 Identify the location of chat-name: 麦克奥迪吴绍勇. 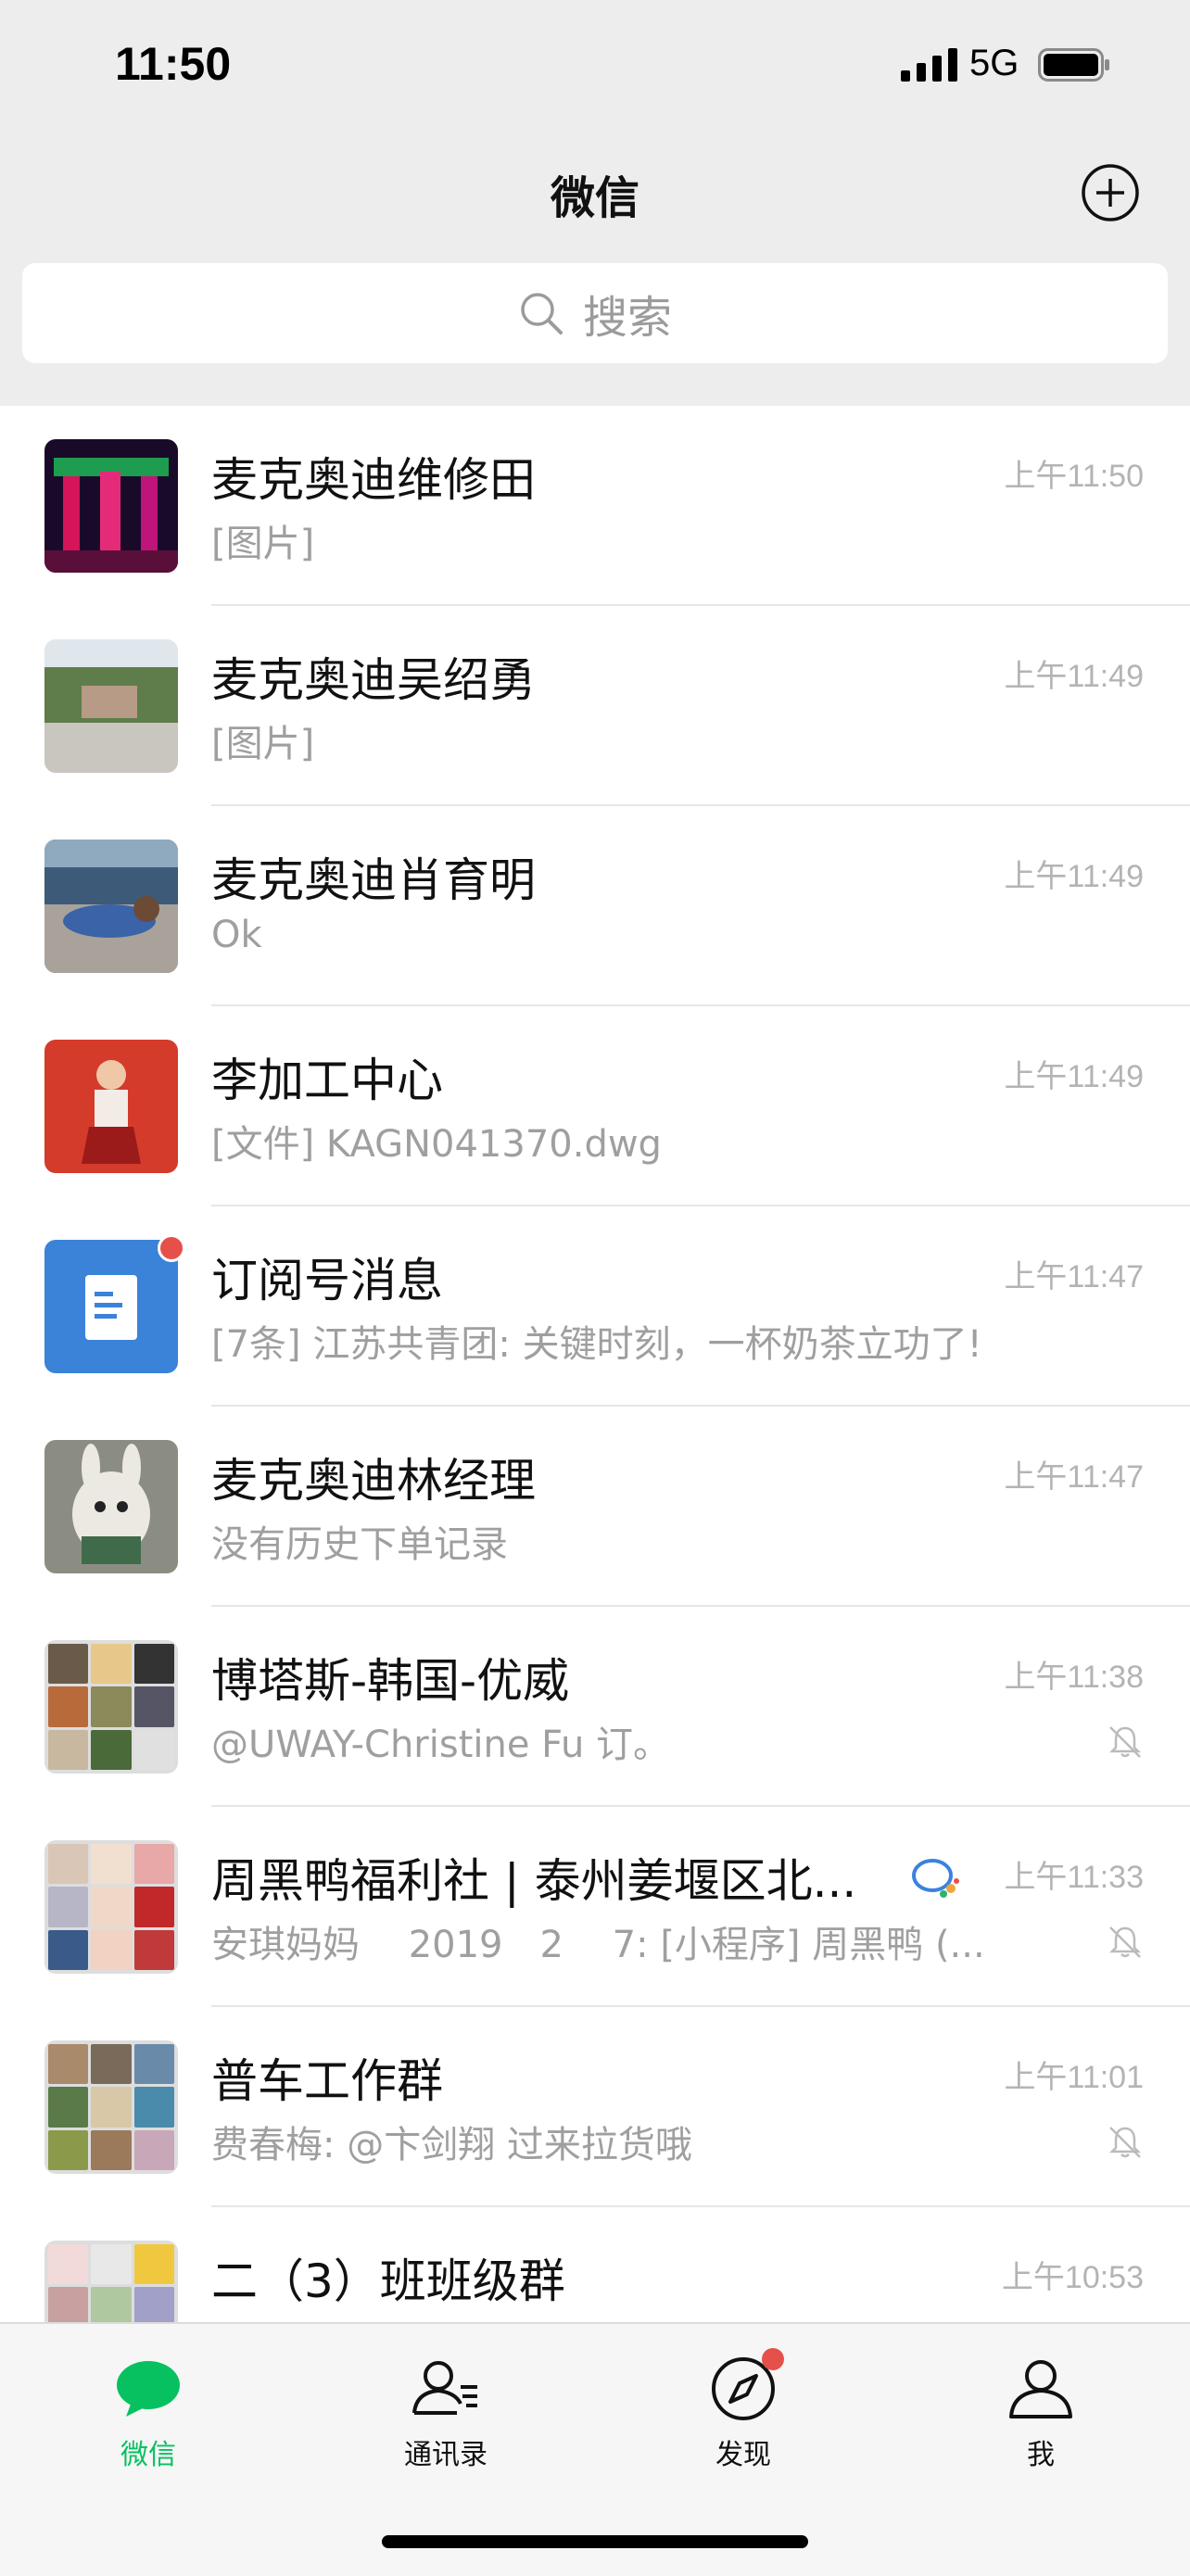
(373, 680).